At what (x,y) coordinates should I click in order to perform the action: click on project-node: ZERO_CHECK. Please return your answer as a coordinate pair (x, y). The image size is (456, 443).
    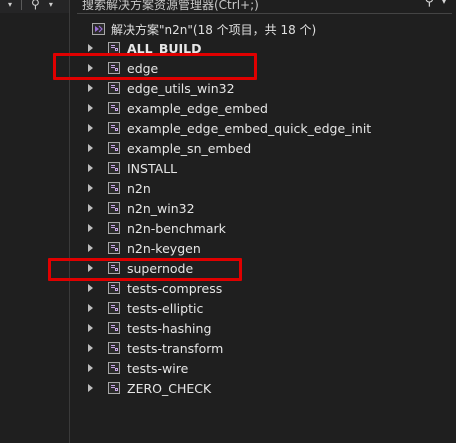
    Looking at the image, I should click on (149, 388).